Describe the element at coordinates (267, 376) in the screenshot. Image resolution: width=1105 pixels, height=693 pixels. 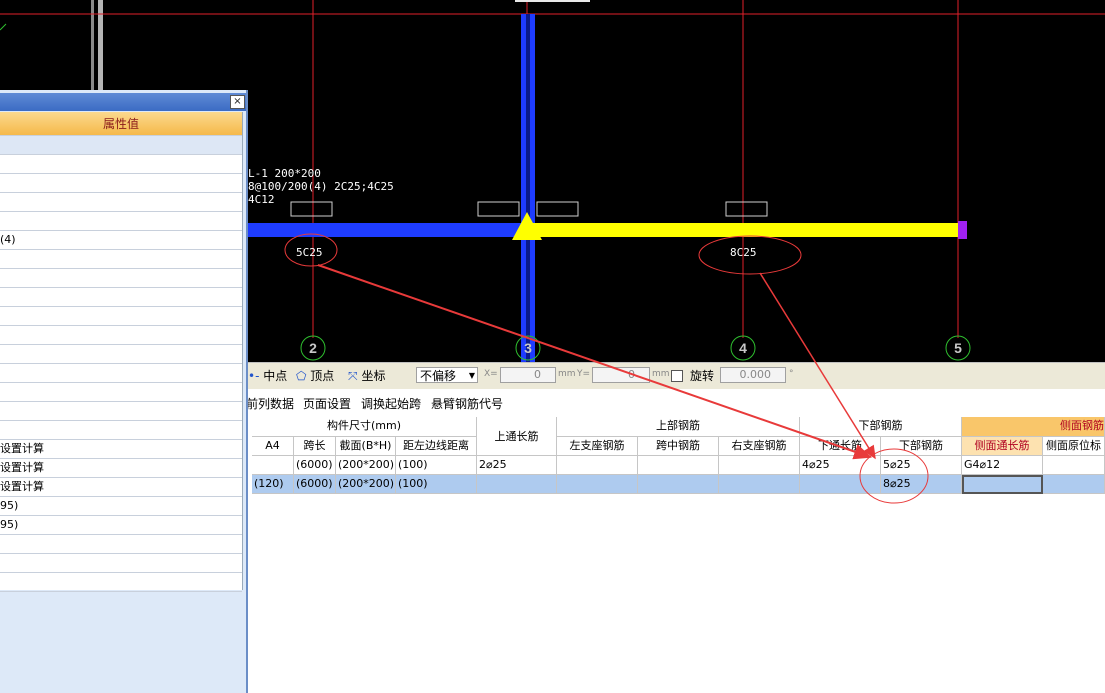
I see `midpoint-snap: •- 中点` at that location.